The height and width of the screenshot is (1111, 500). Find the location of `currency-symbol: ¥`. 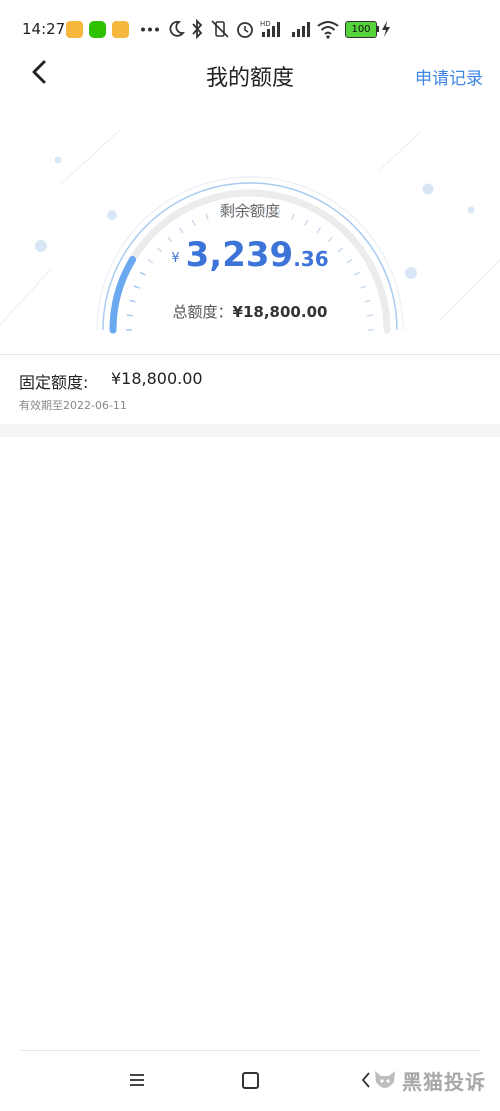

currency-symbol: ¥ is located at coordinates (175, 258).